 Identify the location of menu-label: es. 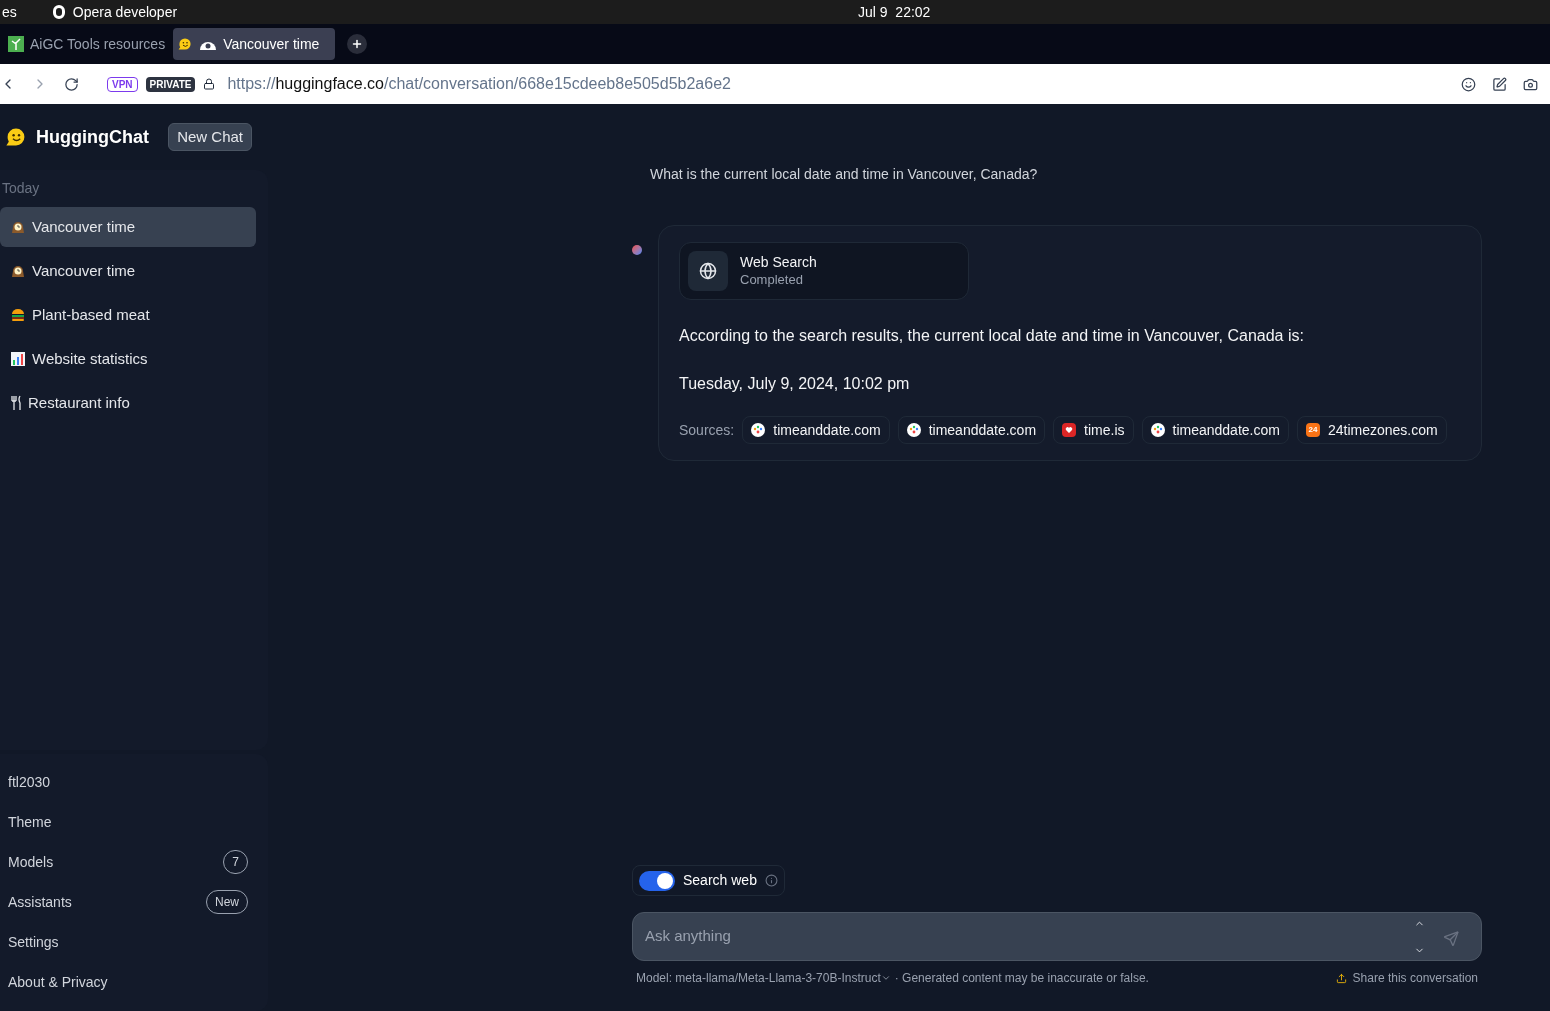
(9, 12).